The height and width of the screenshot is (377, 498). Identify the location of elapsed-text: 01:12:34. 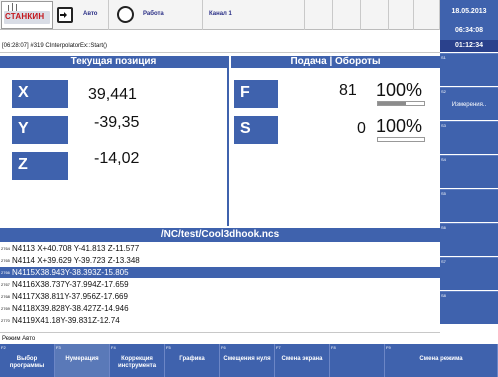
(469, 45).